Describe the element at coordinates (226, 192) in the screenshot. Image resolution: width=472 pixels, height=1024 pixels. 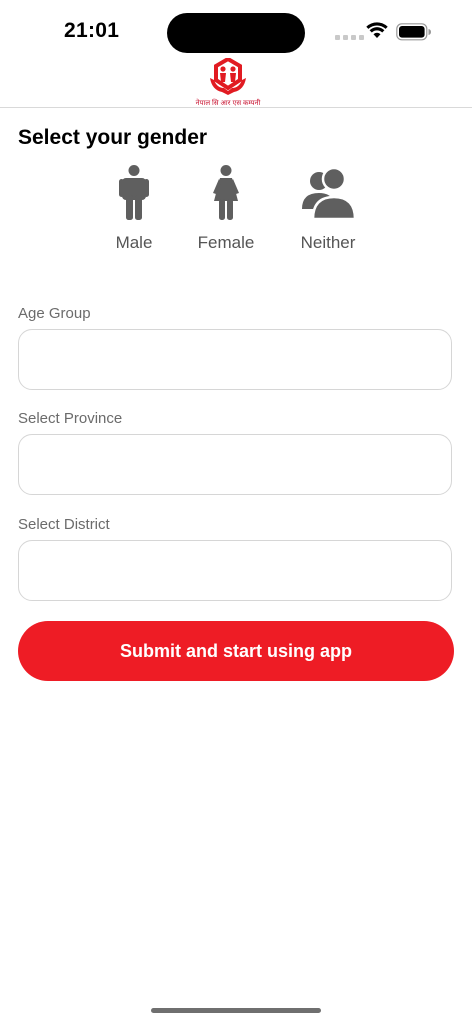
I see `female-icon` at that location.